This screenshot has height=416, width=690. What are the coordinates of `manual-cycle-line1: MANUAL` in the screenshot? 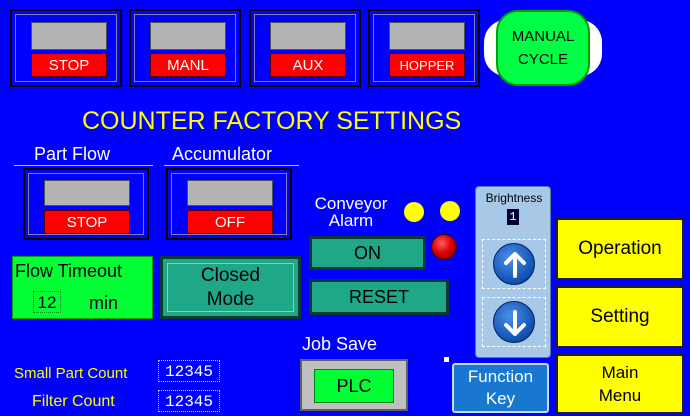 It's located at (543, 36).